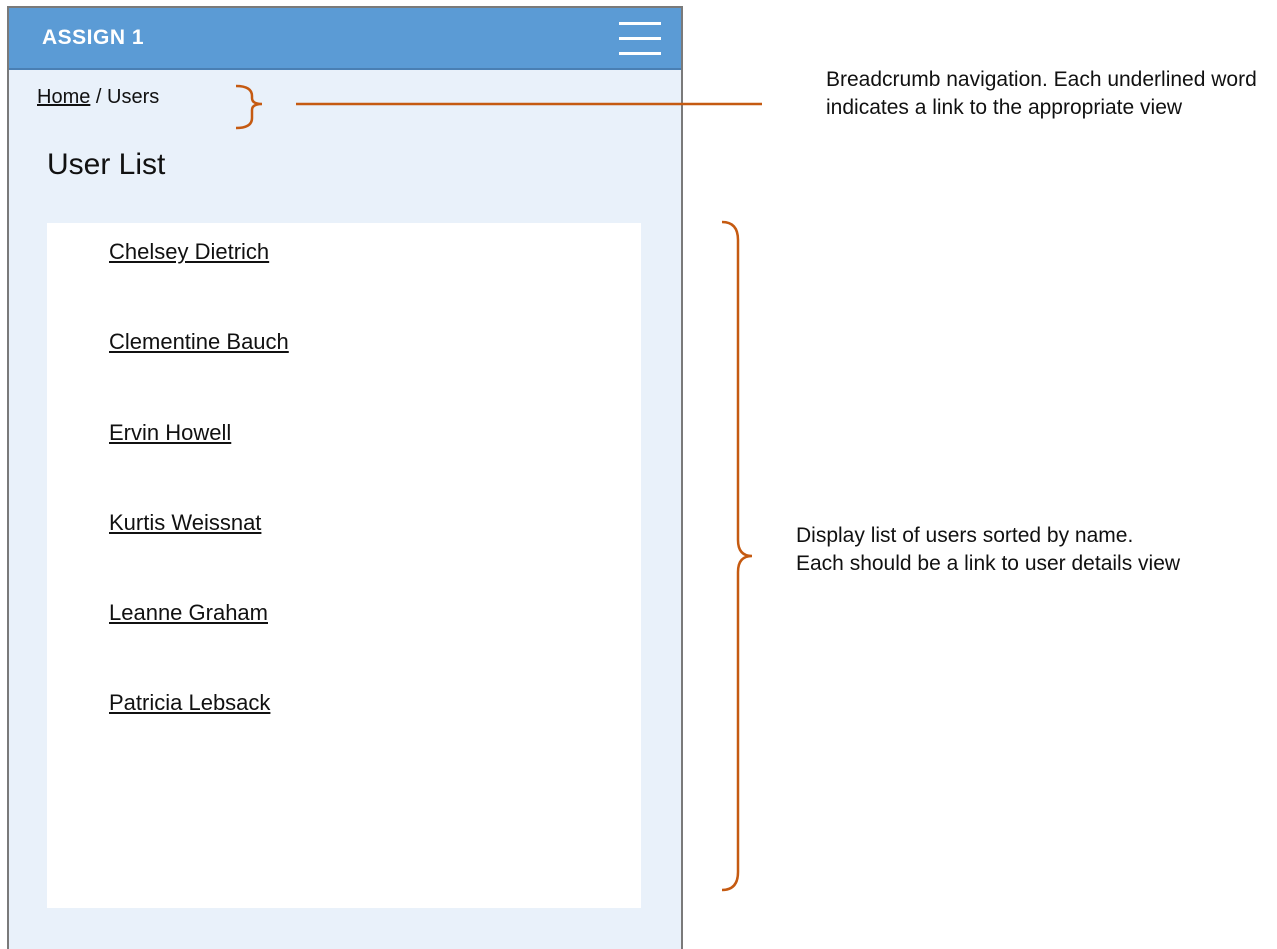 The image size is (1277, 949). Describe the element at coordinates (965, 535) in the screenshot. I see `user-list-annotation-line-1: Display list of users sorted by name.` at that location.